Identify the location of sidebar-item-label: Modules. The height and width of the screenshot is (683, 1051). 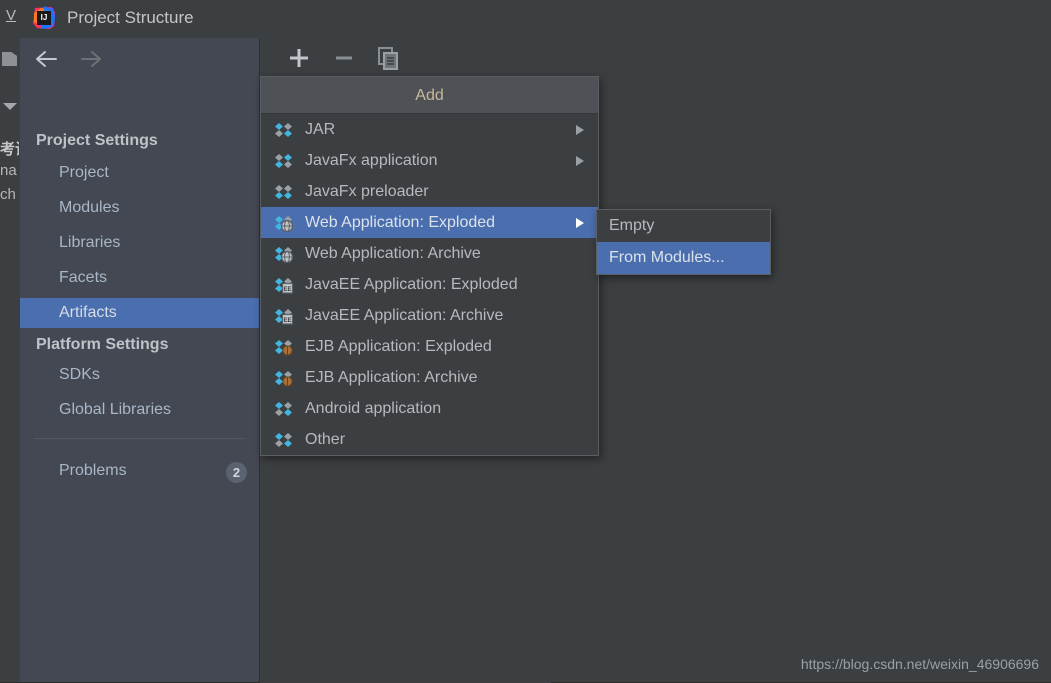
(89, 207).